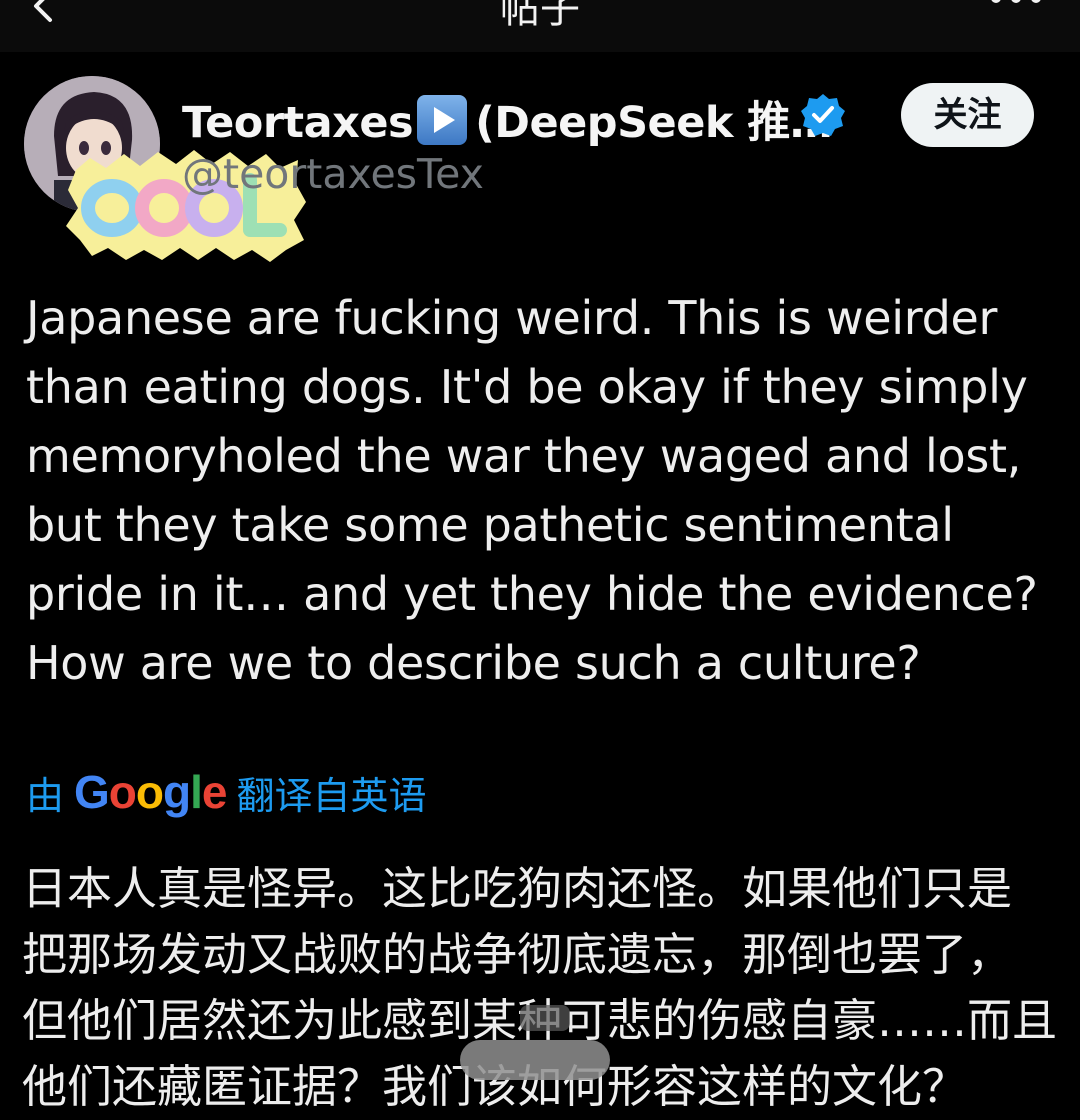  What do you see at coordinates (823, 115) in the screenshot?
I see `verified-badge-icon` at bounding box center [823, 115].